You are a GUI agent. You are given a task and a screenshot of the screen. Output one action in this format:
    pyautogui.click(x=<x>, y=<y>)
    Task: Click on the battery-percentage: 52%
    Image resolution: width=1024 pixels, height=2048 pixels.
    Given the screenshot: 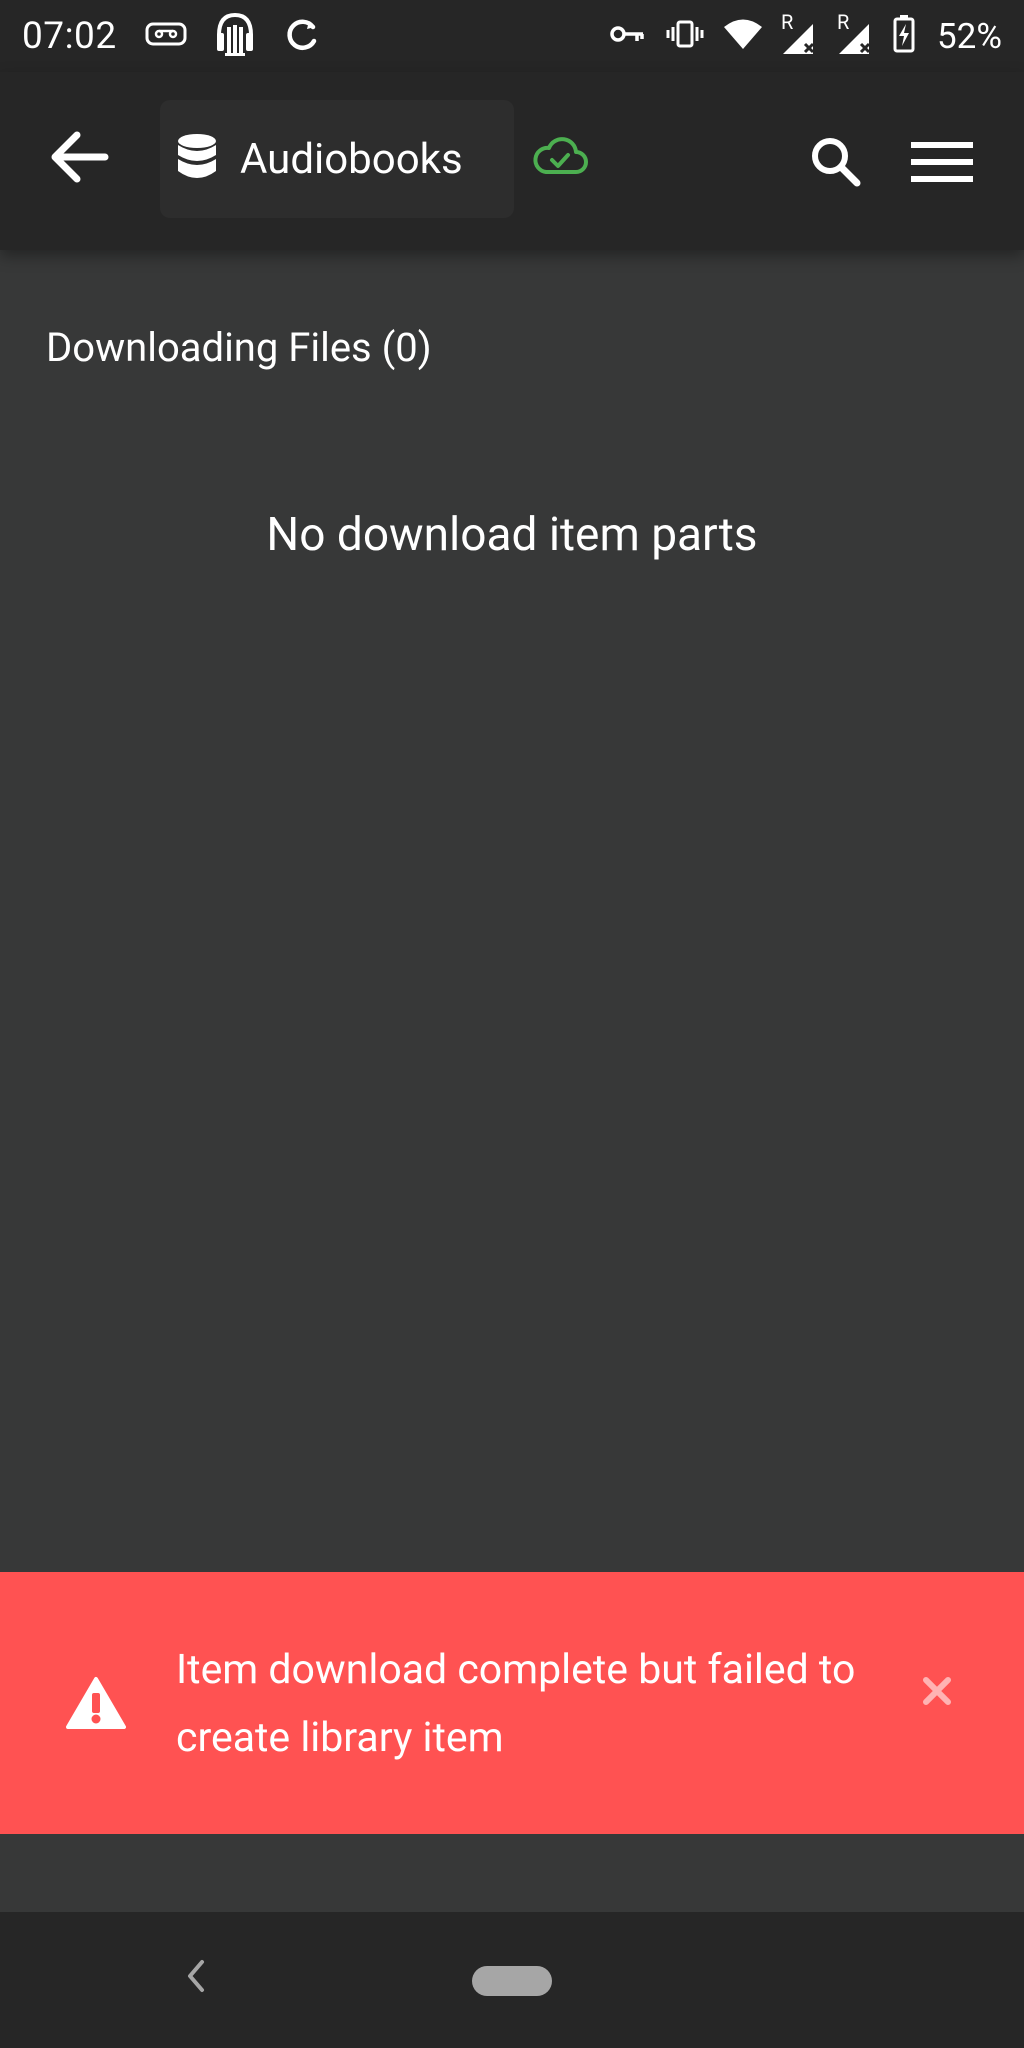 What is the action you would take?
    pyautogui.click(x=969, y=36)
    